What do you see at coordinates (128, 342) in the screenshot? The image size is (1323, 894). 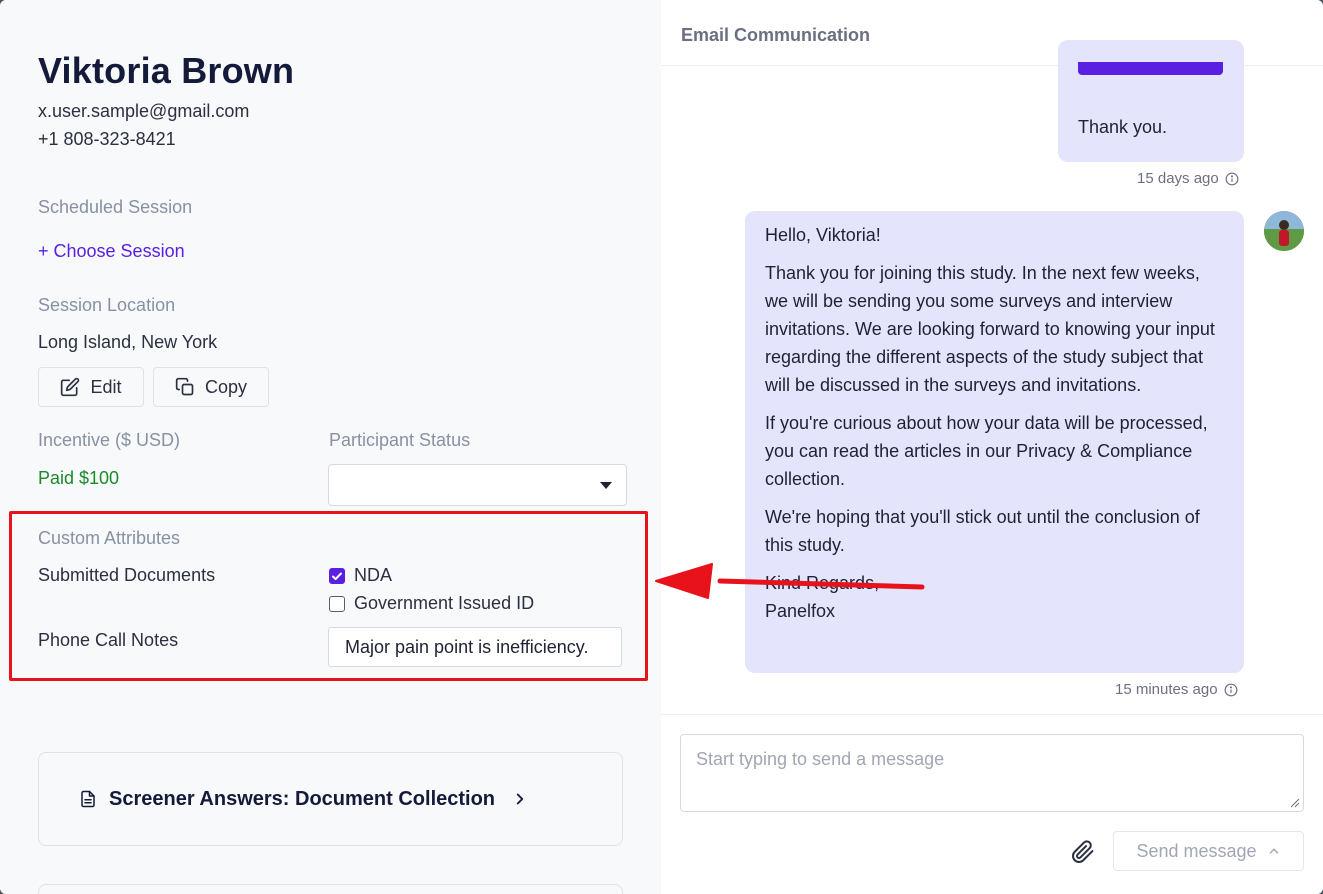 I see `session-location-value: Long Island, New York` at bounding box center [128, 342].